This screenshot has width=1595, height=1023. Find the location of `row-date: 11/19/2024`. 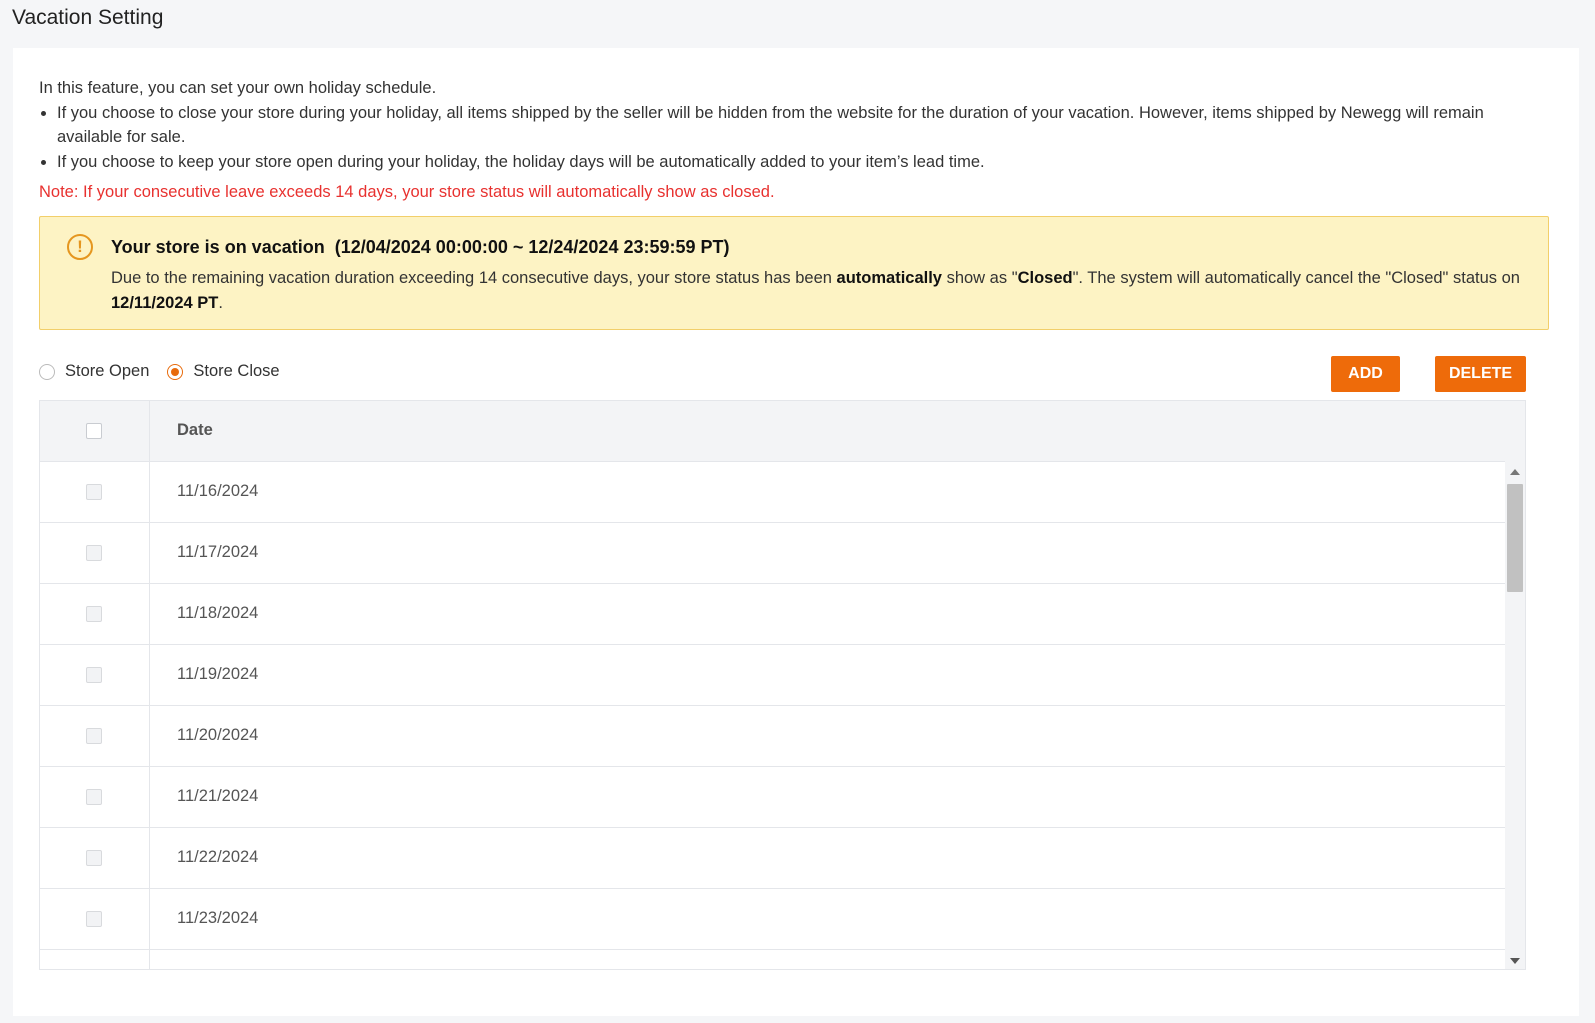

row-date: 11/19/2024 is located at coordinates (218, 674).